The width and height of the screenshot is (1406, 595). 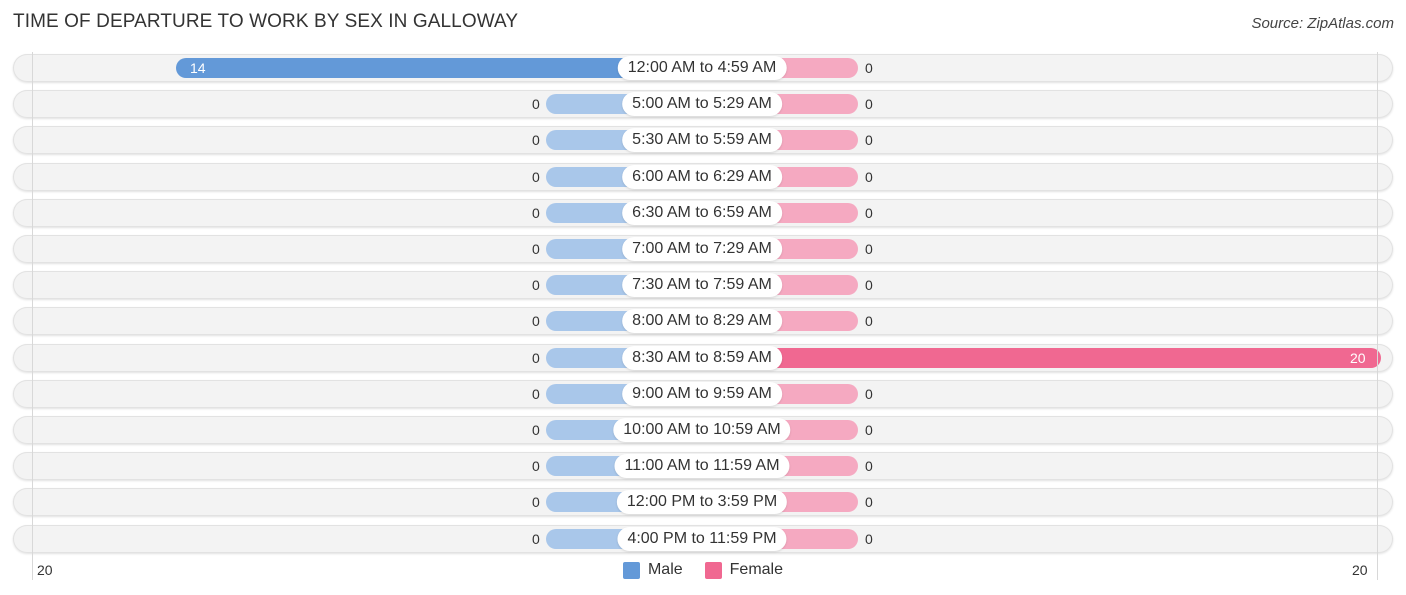 I want to click on legend-label-male: Male, so click(x=665, y=569).